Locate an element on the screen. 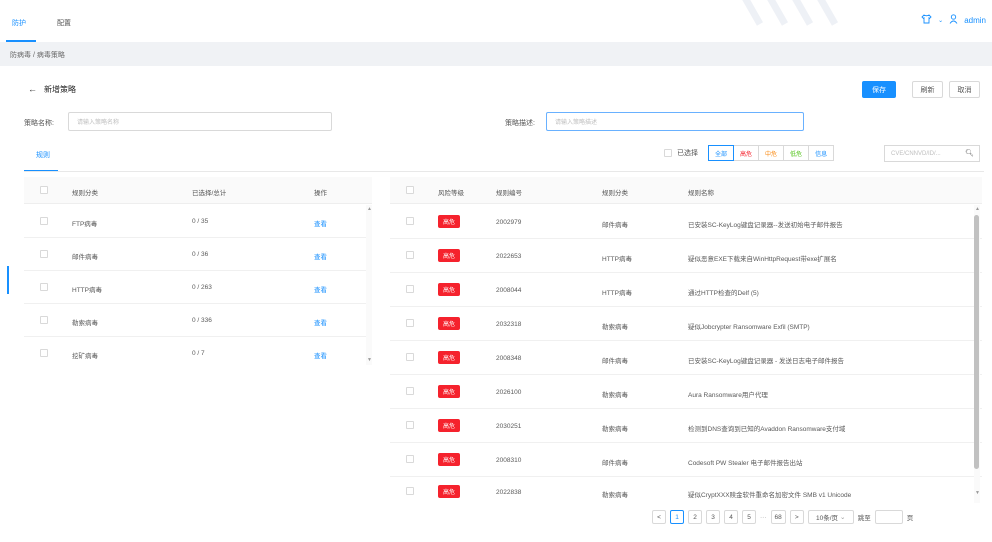 The height and width of the screenshot is (542, 992). desc-label: 策略描述: is located at coordinates (520, 123).